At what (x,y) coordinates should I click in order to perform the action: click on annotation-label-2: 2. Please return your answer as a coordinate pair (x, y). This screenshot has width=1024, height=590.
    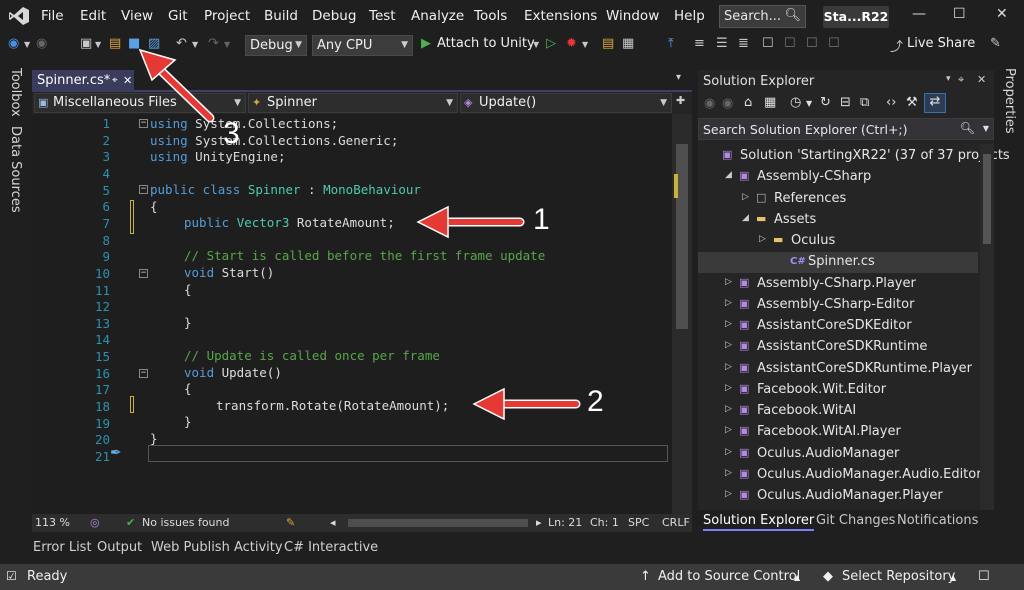
    Looking at the image, I should click on (595, 401).